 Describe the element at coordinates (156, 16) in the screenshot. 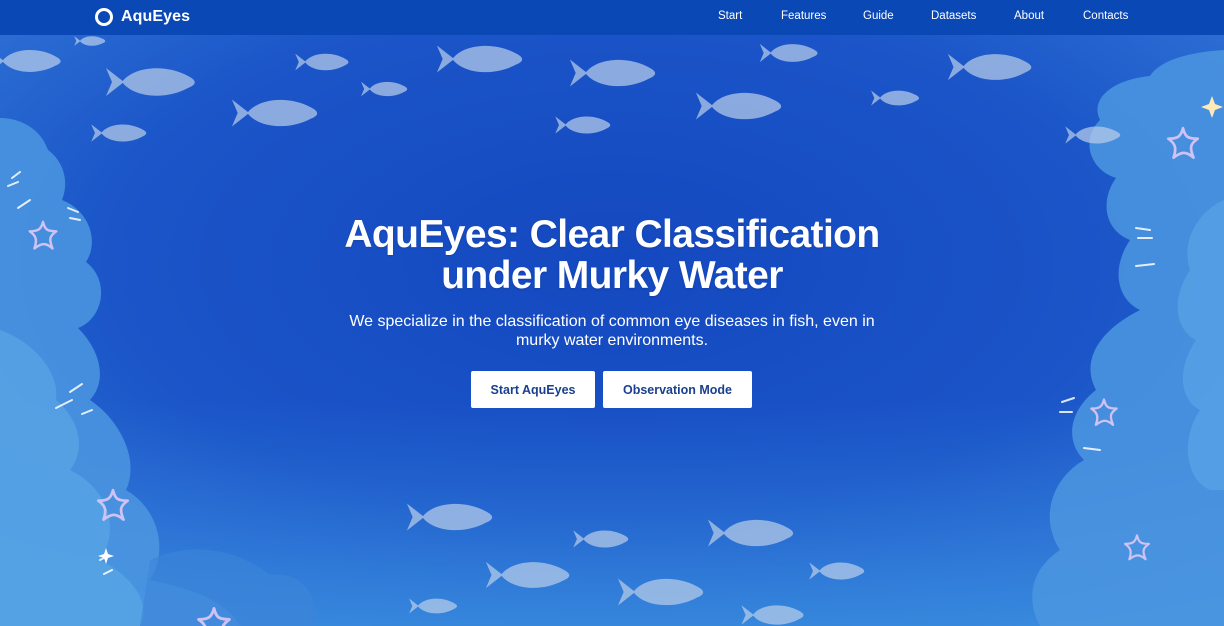

I see `brand-name: AquEyes` at that location.